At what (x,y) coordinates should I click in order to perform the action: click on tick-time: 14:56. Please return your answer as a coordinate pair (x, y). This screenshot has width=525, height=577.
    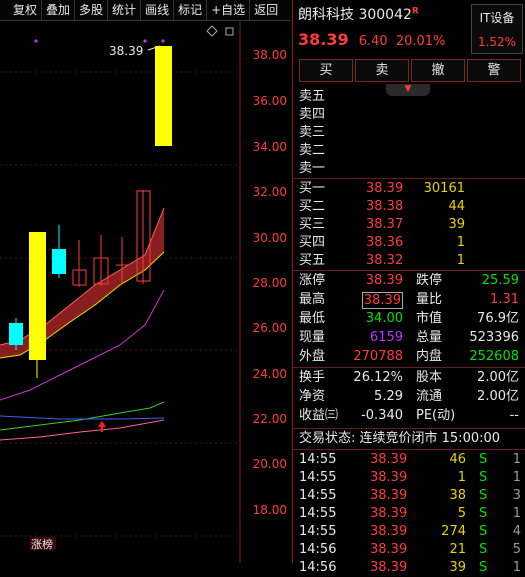
    Looking at the image, I should click on (318, 567).